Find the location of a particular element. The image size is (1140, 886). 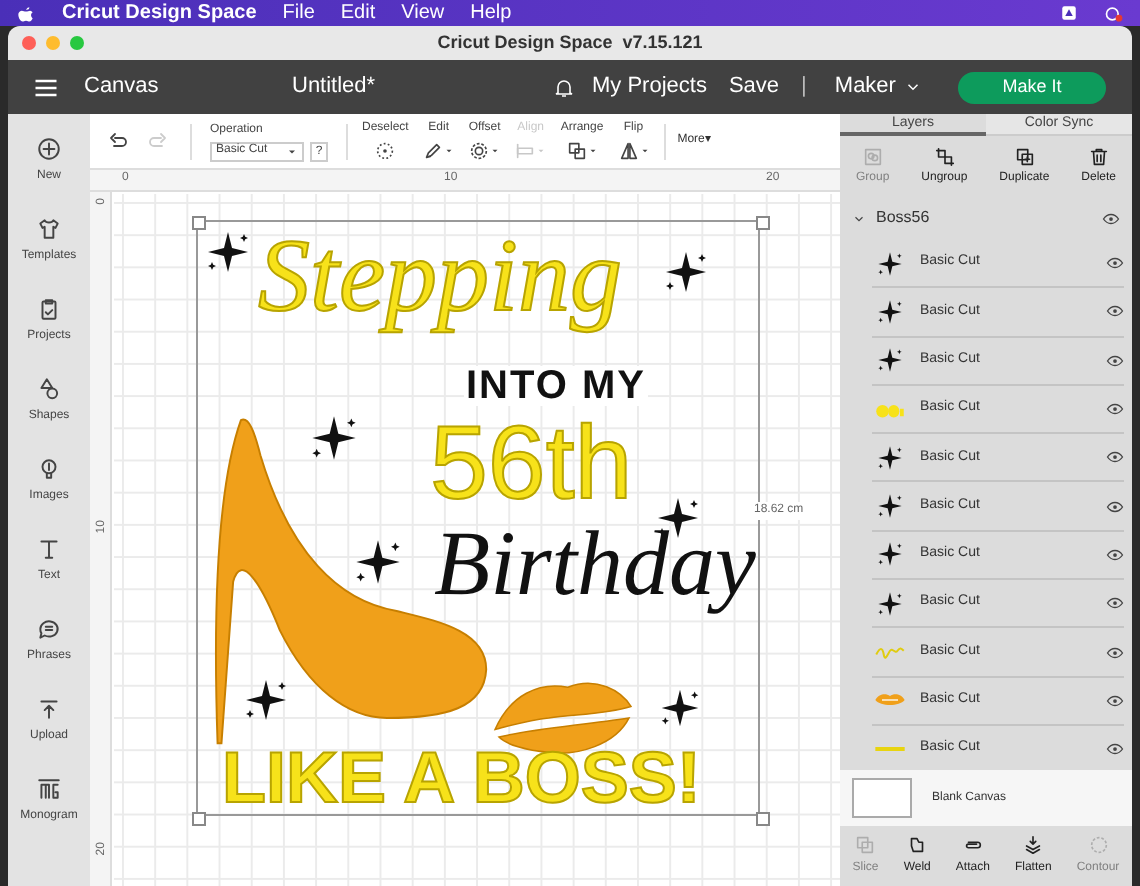

design-text: INTO MY is located at coordinates (556, 386).